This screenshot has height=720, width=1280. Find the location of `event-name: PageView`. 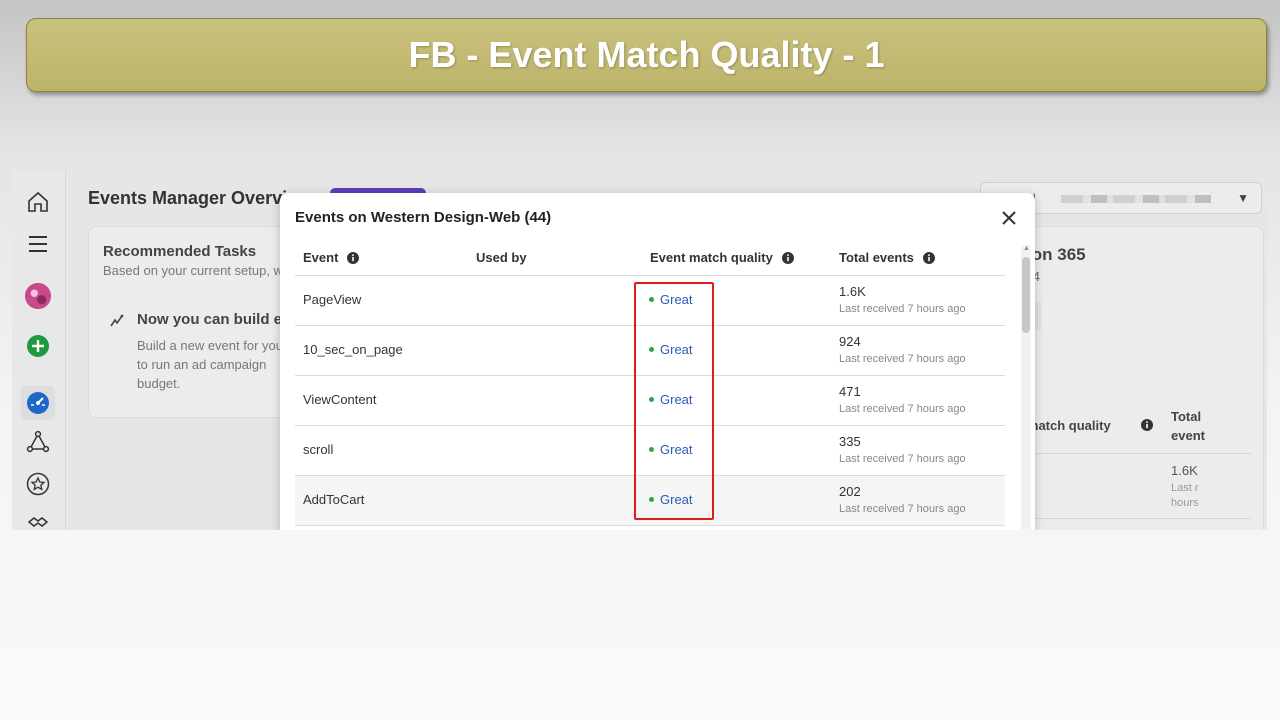

event-name: PageView is located at coordinates (332, 299).